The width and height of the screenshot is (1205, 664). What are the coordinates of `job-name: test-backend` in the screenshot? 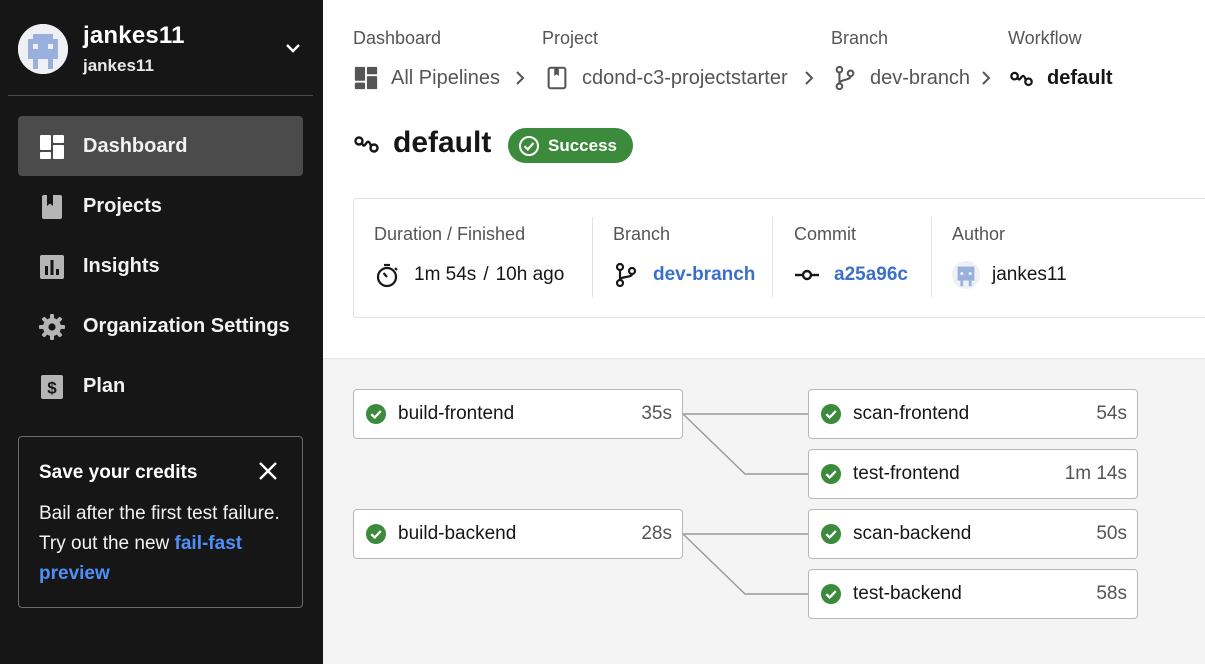 It's located at (907, 593).